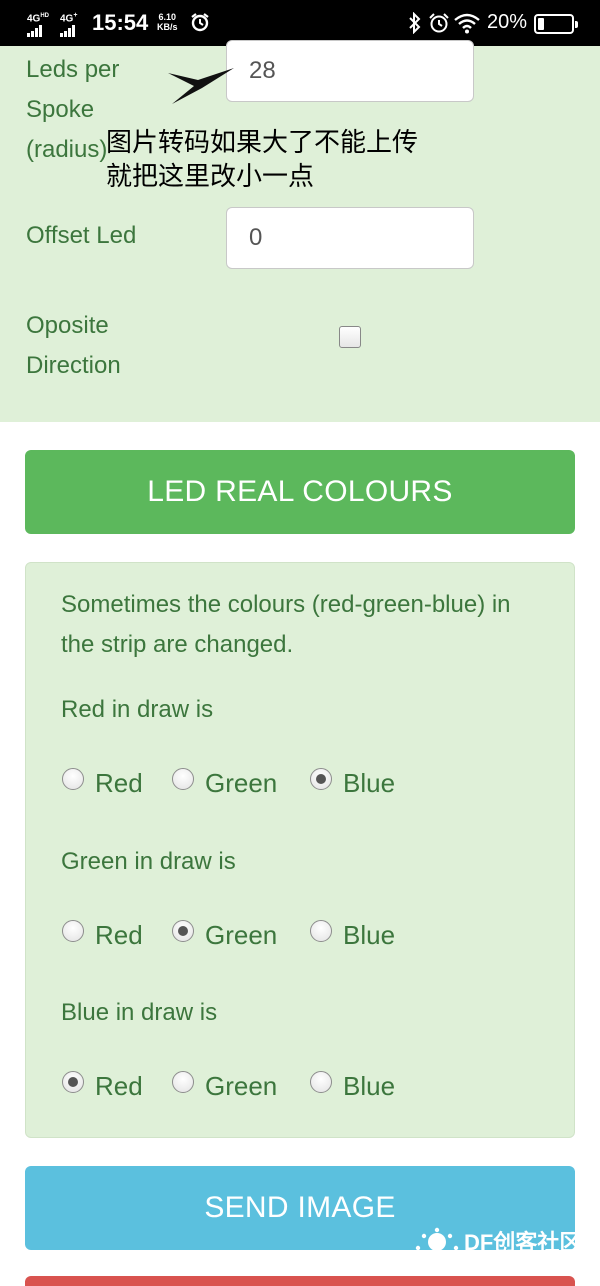 This screenshot has width=600, height=1286. Describe the element at coordinates (556, 24) in the screenshot. I see `battery-icon` at that location.